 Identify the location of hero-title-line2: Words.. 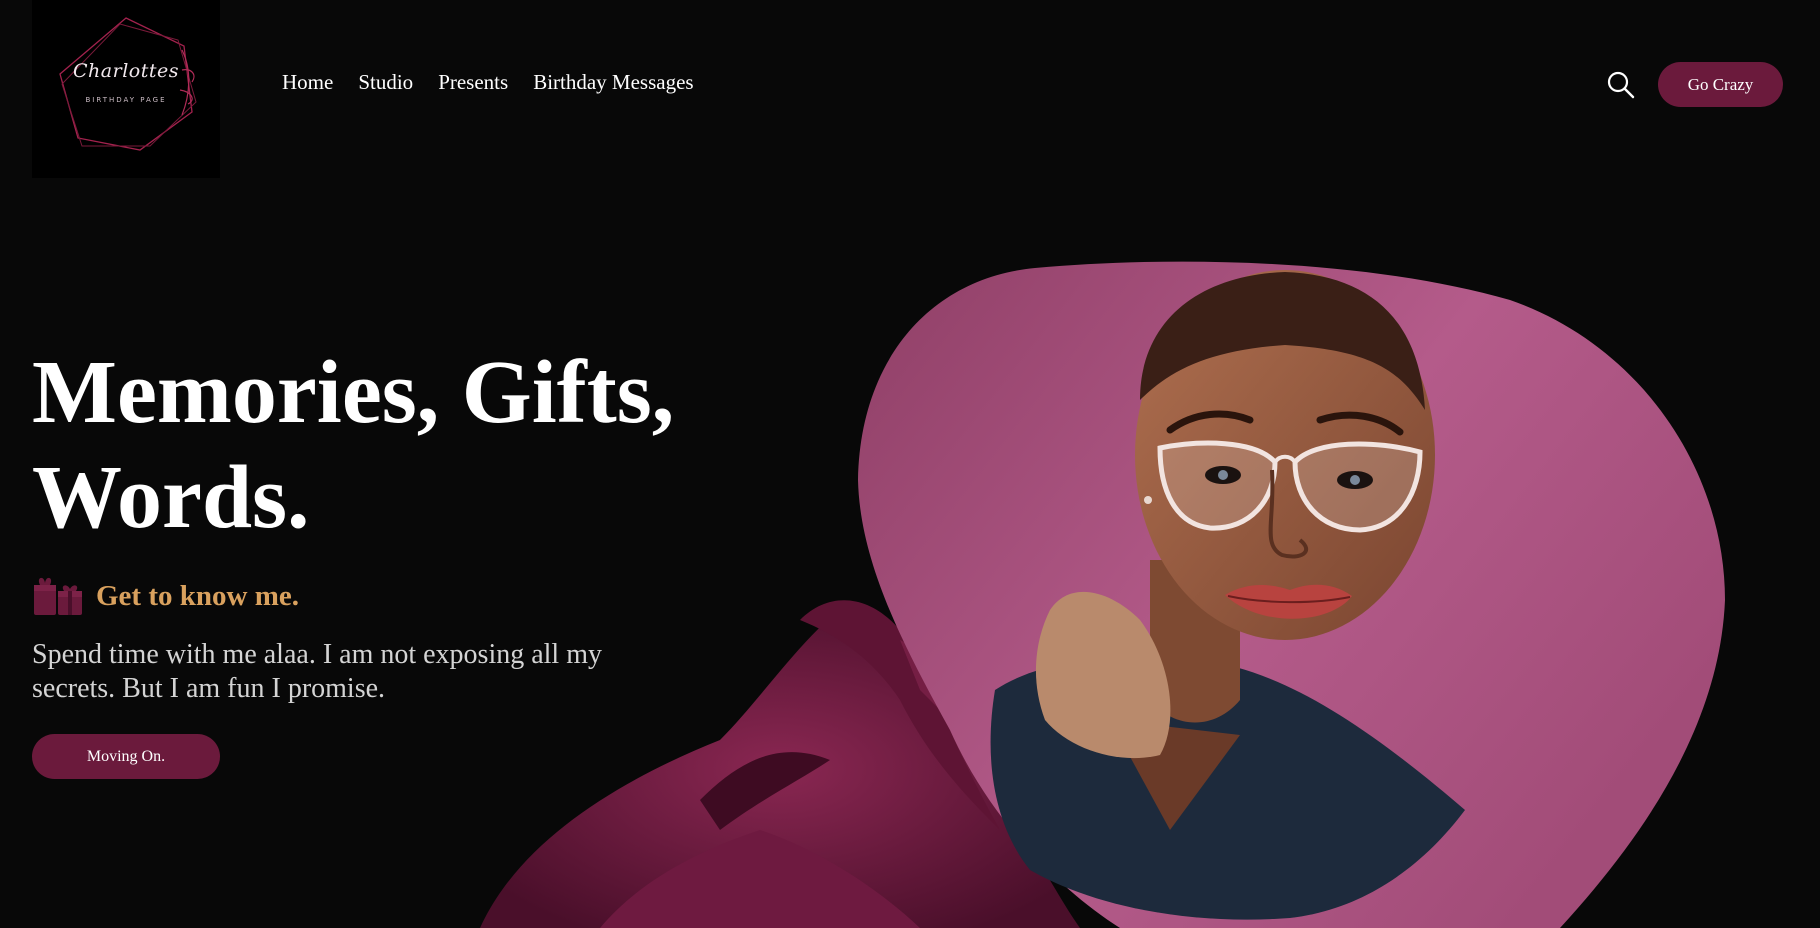
(171, 497).